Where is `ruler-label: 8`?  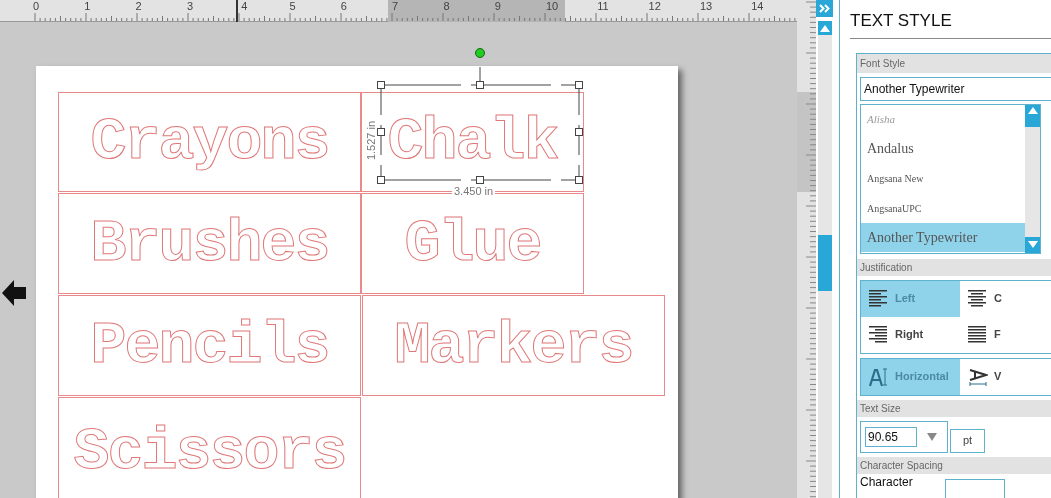
ruler-label: 8 is located at coordinates (446, 6).